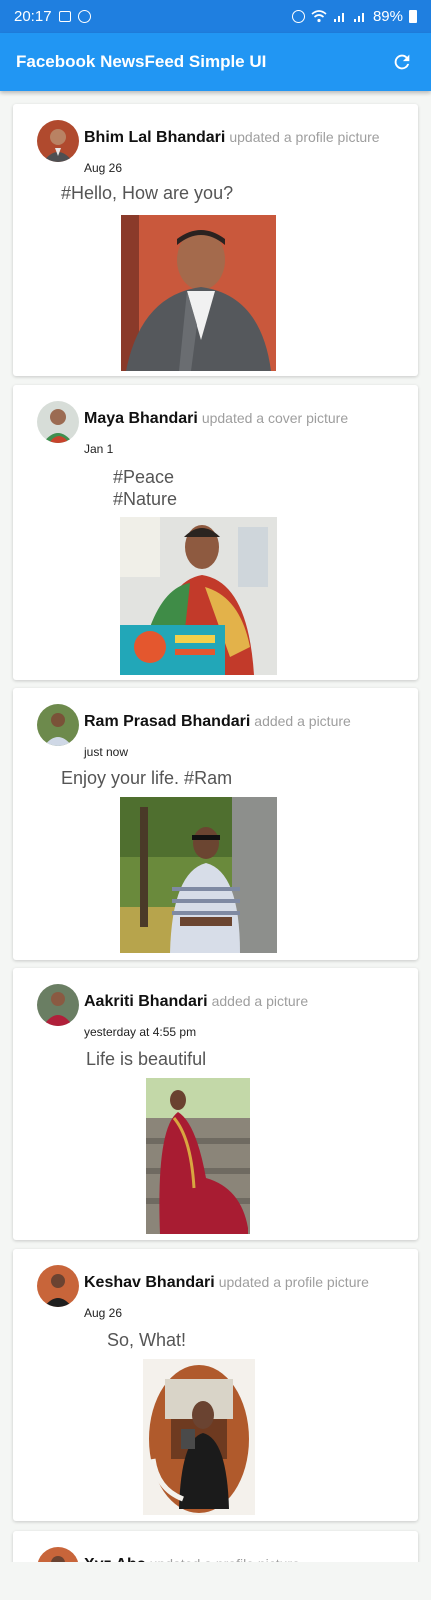 The height and width of the screenshot is (1600, 431). I want to click on author-name: Bhim Lal Bhandari, so click(154, 137).